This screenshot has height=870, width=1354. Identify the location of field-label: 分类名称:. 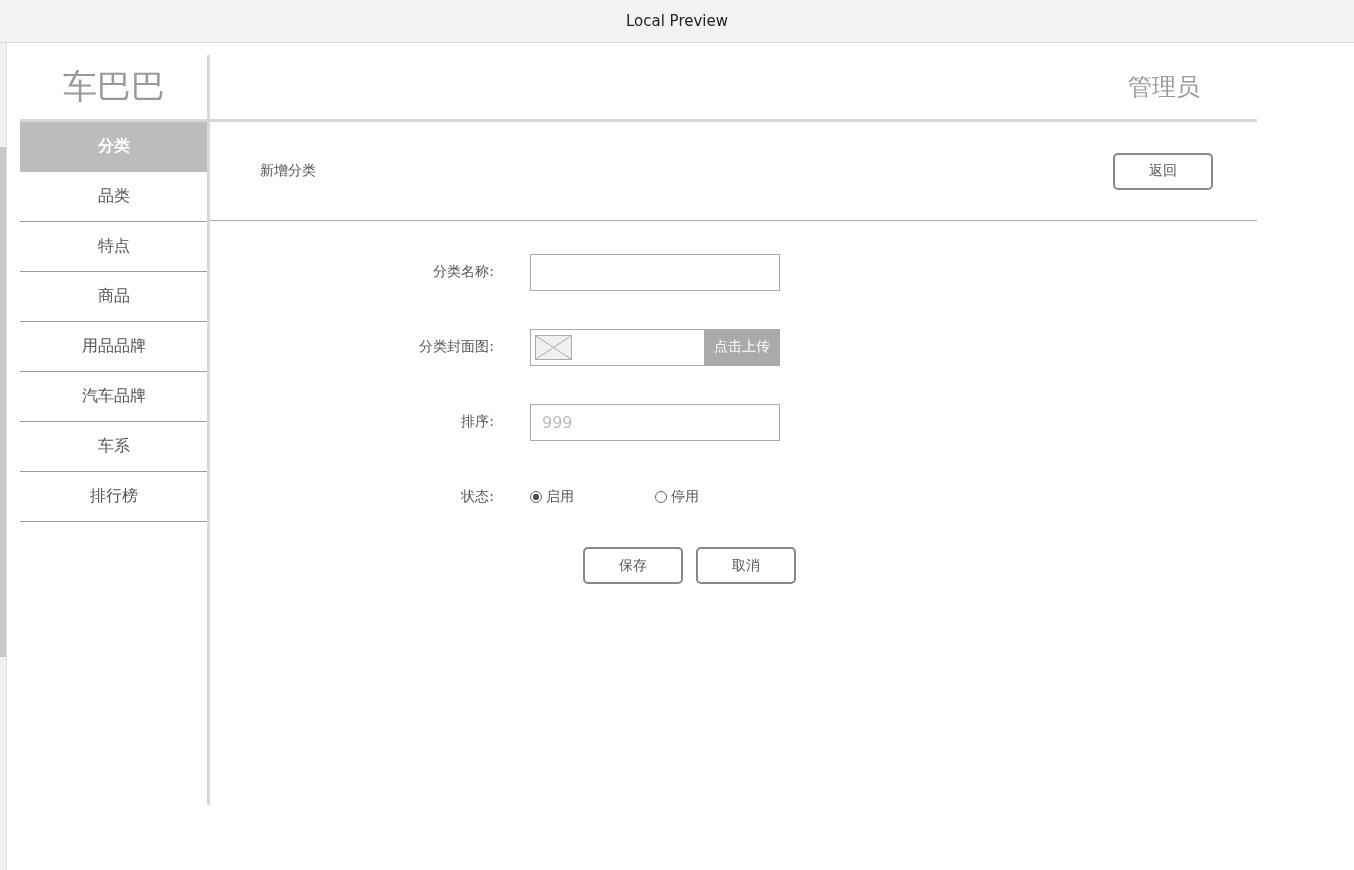
(463, 272).